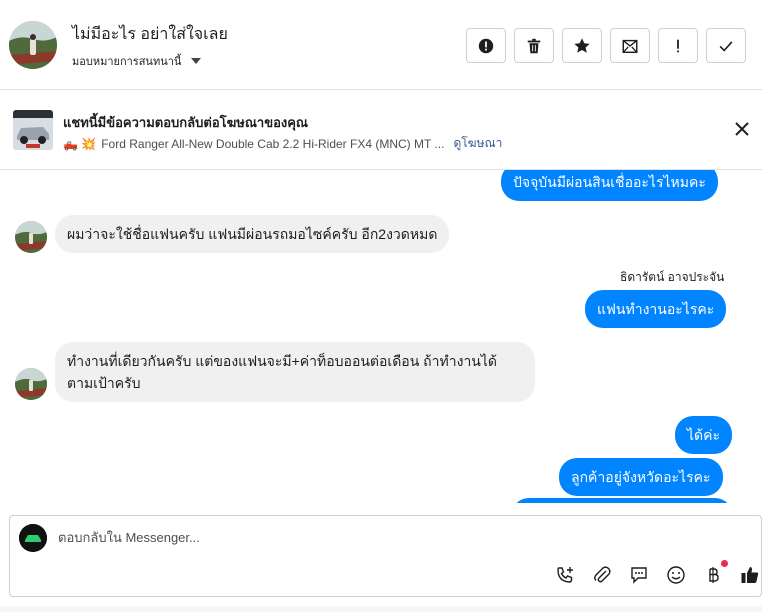  What do you see at coordinates (308, 537) in the screenshot?
I see `reply-input` at bounding box center [308, 537].